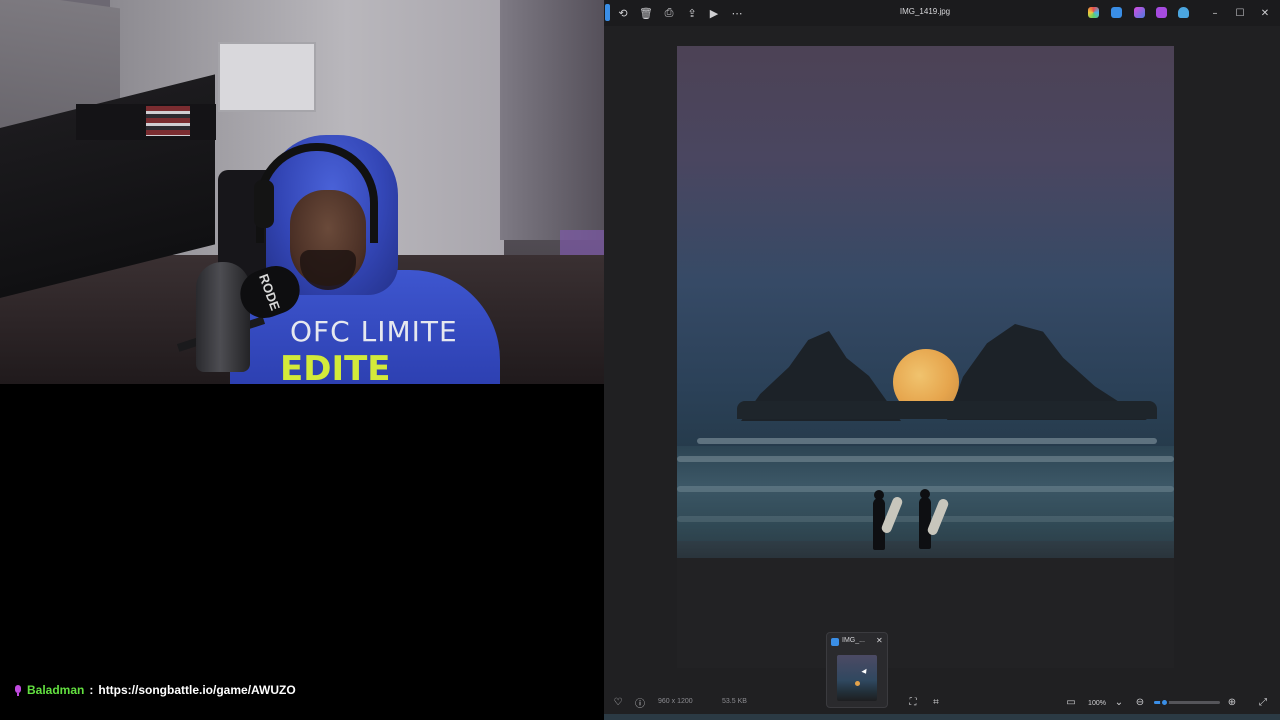  Describe the element at coordinates (925, 613) in the screenshot. I see `photo-beach` at that location.